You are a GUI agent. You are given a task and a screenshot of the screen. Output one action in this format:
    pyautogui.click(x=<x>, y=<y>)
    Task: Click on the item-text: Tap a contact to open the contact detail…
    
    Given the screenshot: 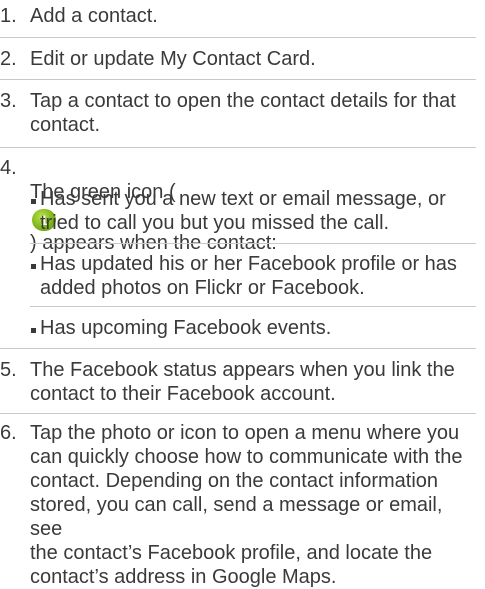 What is the action you would take?
    pyautogui.click(x=243, y=113)
    